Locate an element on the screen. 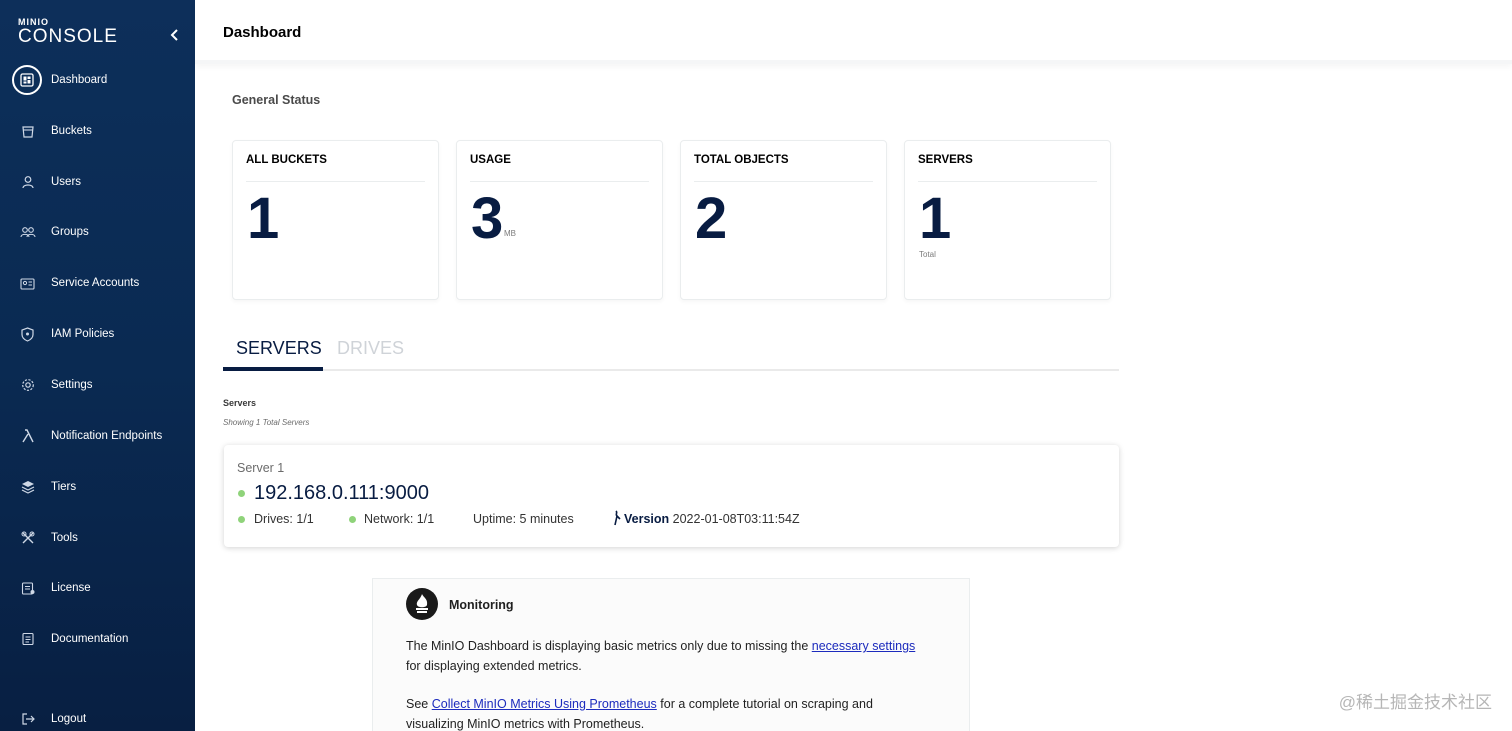 Image resolution: width=1512 pixels, height=731 pixels. tab-bar: SERVERS DRIVES is located at coordinates (671, 350).